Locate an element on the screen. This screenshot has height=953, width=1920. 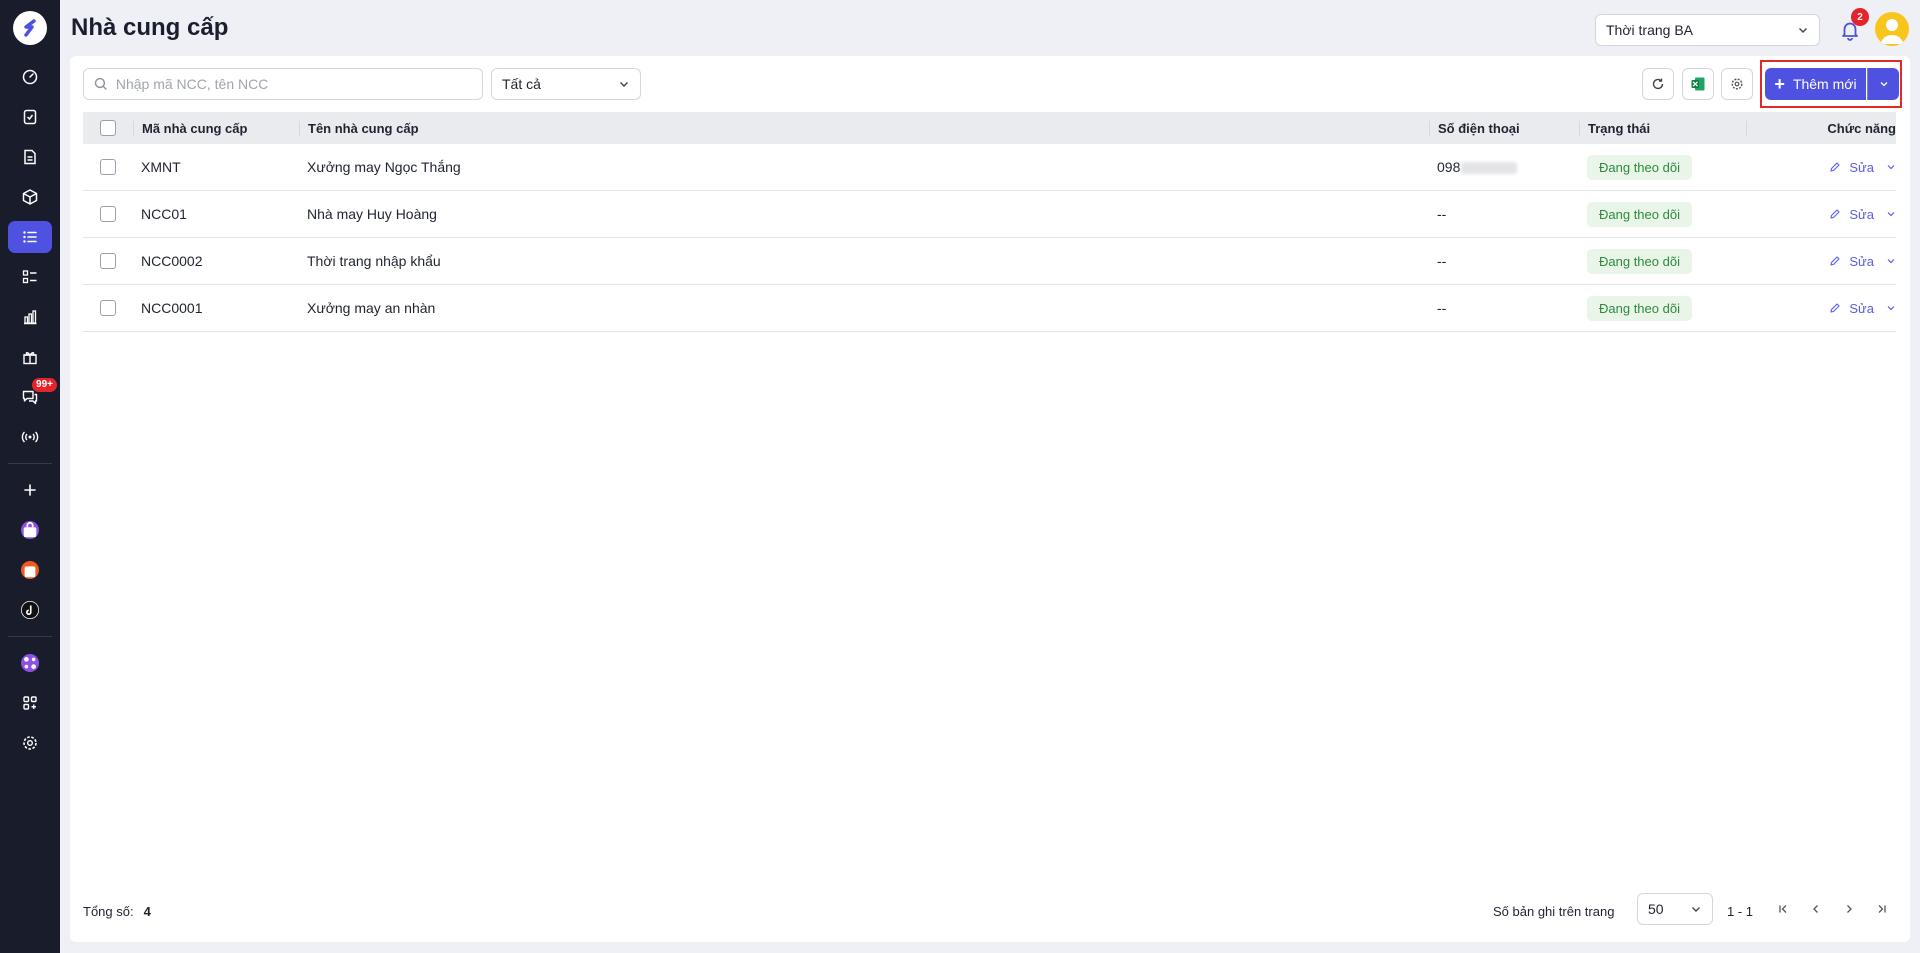
apps-grid-icon is located at coordinates (30, 703).